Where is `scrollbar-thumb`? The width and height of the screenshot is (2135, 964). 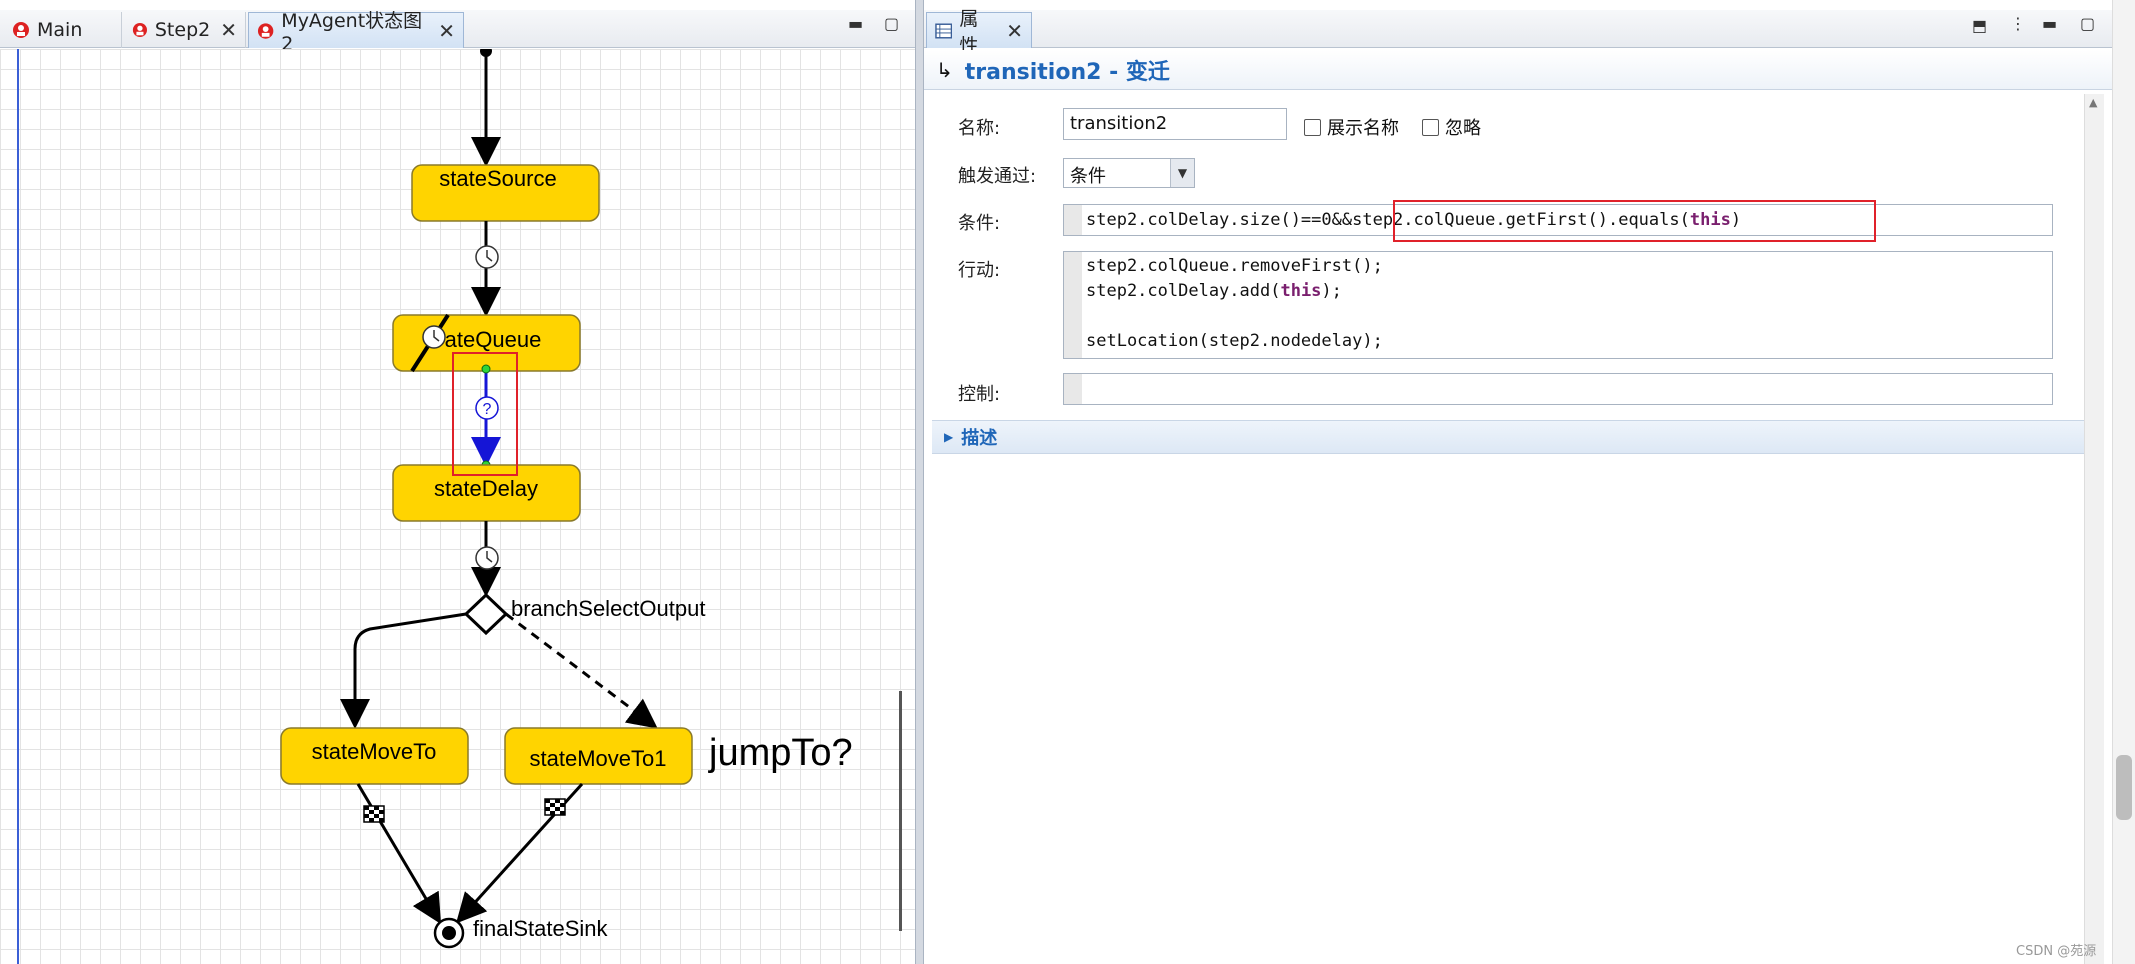
scrollbar-thumb is located at coordinates (2124, 787).